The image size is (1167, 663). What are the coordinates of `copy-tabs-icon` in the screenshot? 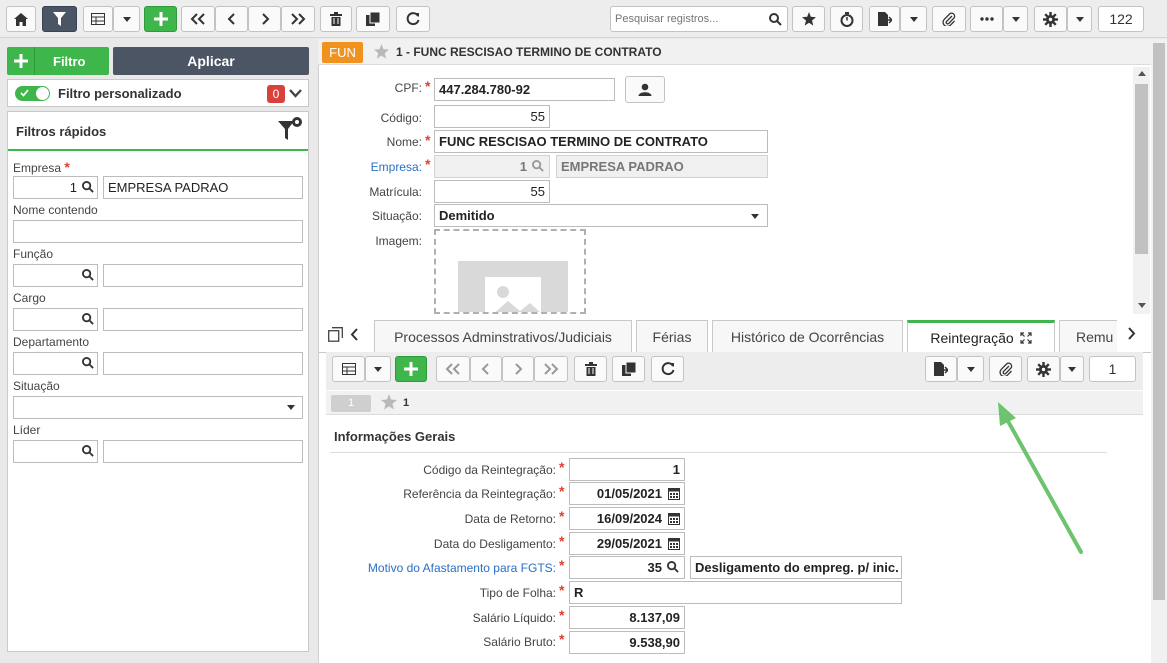 It's located at (335, 334).